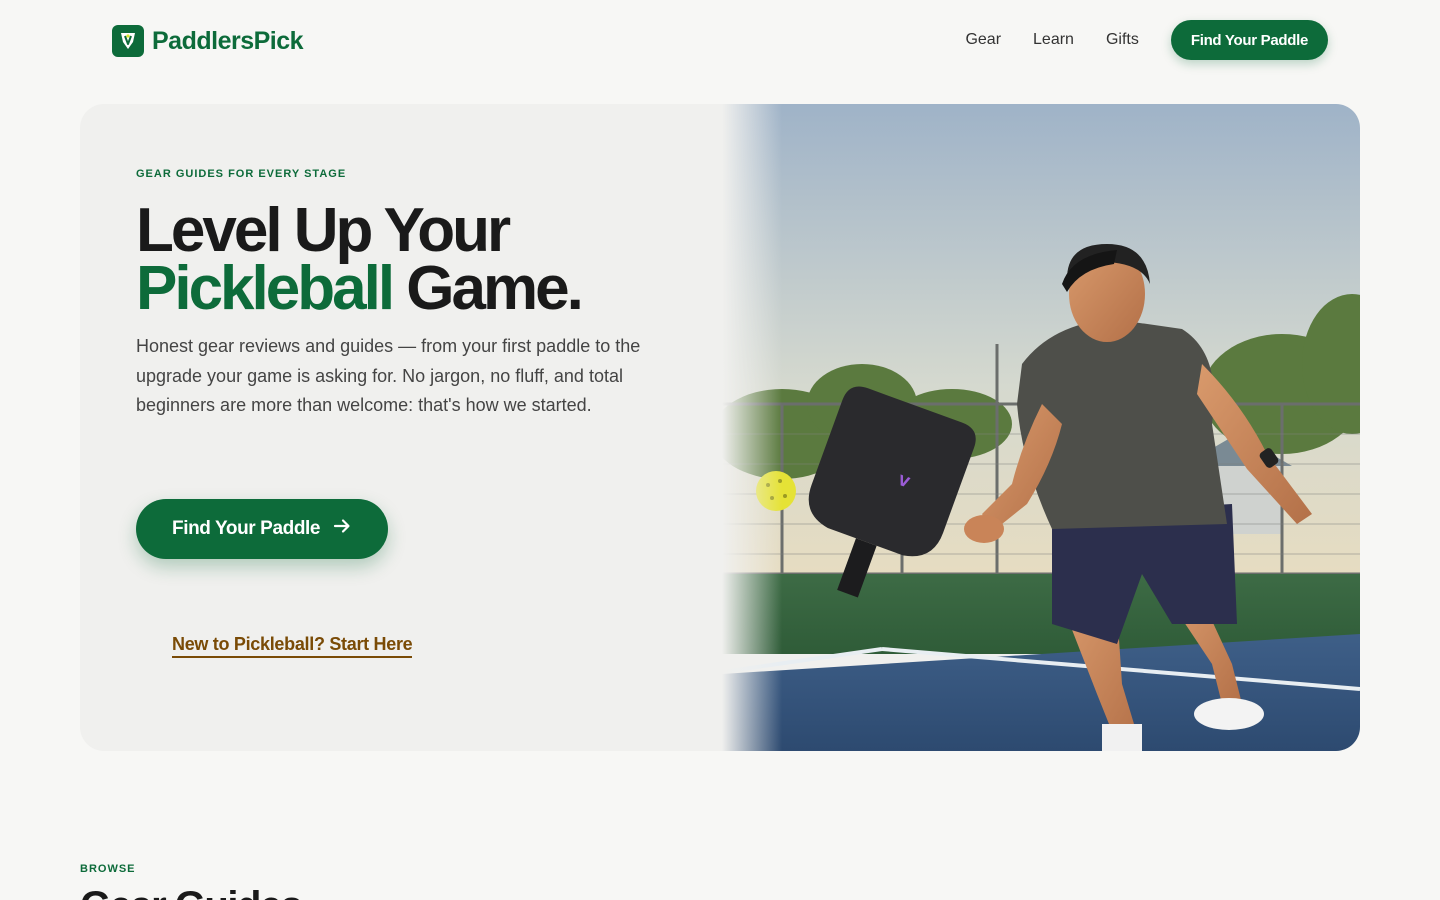  I want to click on beginner-start-link: New to Pickleball? Start Here, so click(292, 646).